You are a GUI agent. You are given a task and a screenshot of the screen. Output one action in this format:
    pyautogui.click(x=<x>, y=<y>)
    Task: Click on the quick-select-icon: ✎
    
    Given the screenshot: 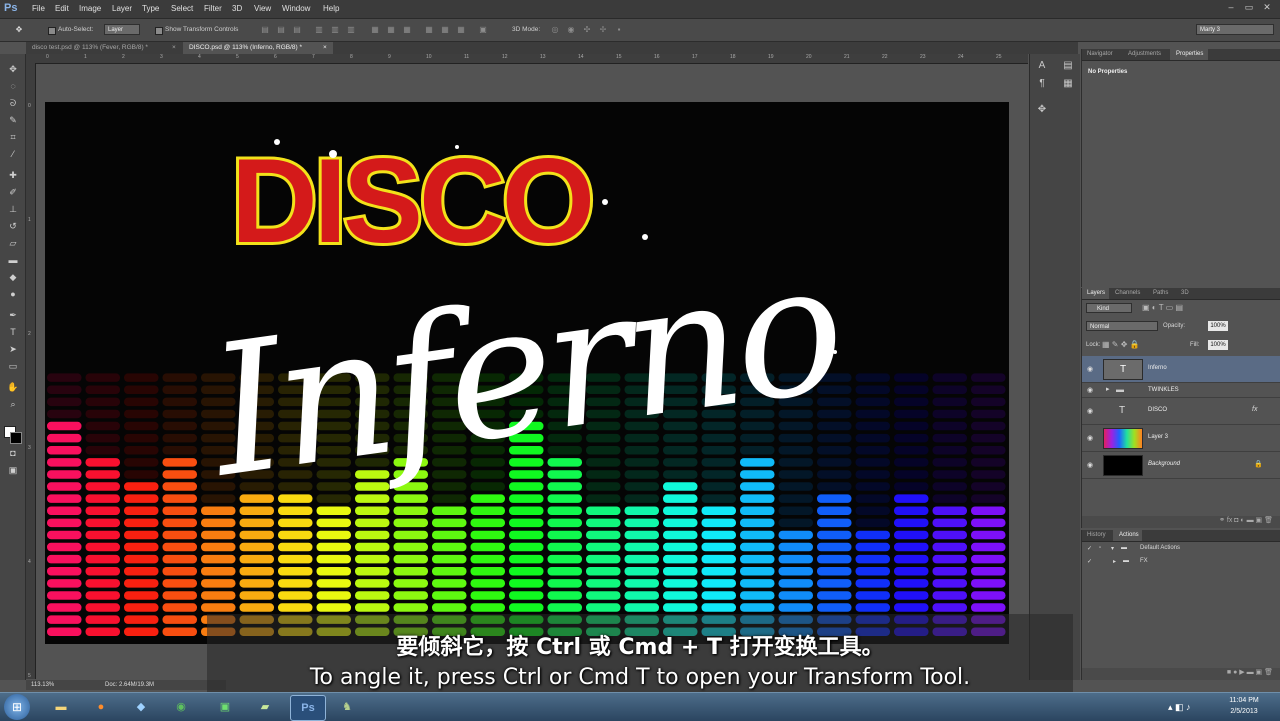 What is the action you would take?
    pyautogui.click(x=13, y=120)
    